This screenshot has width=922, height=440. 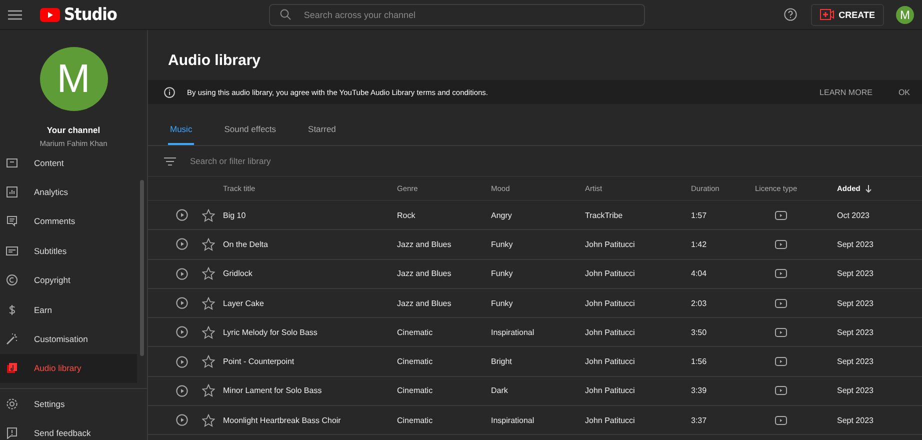 What do you see at coordinates (322, 134) in the screenshot?
I see `tab: Starred` at bounding box center [322, 134].